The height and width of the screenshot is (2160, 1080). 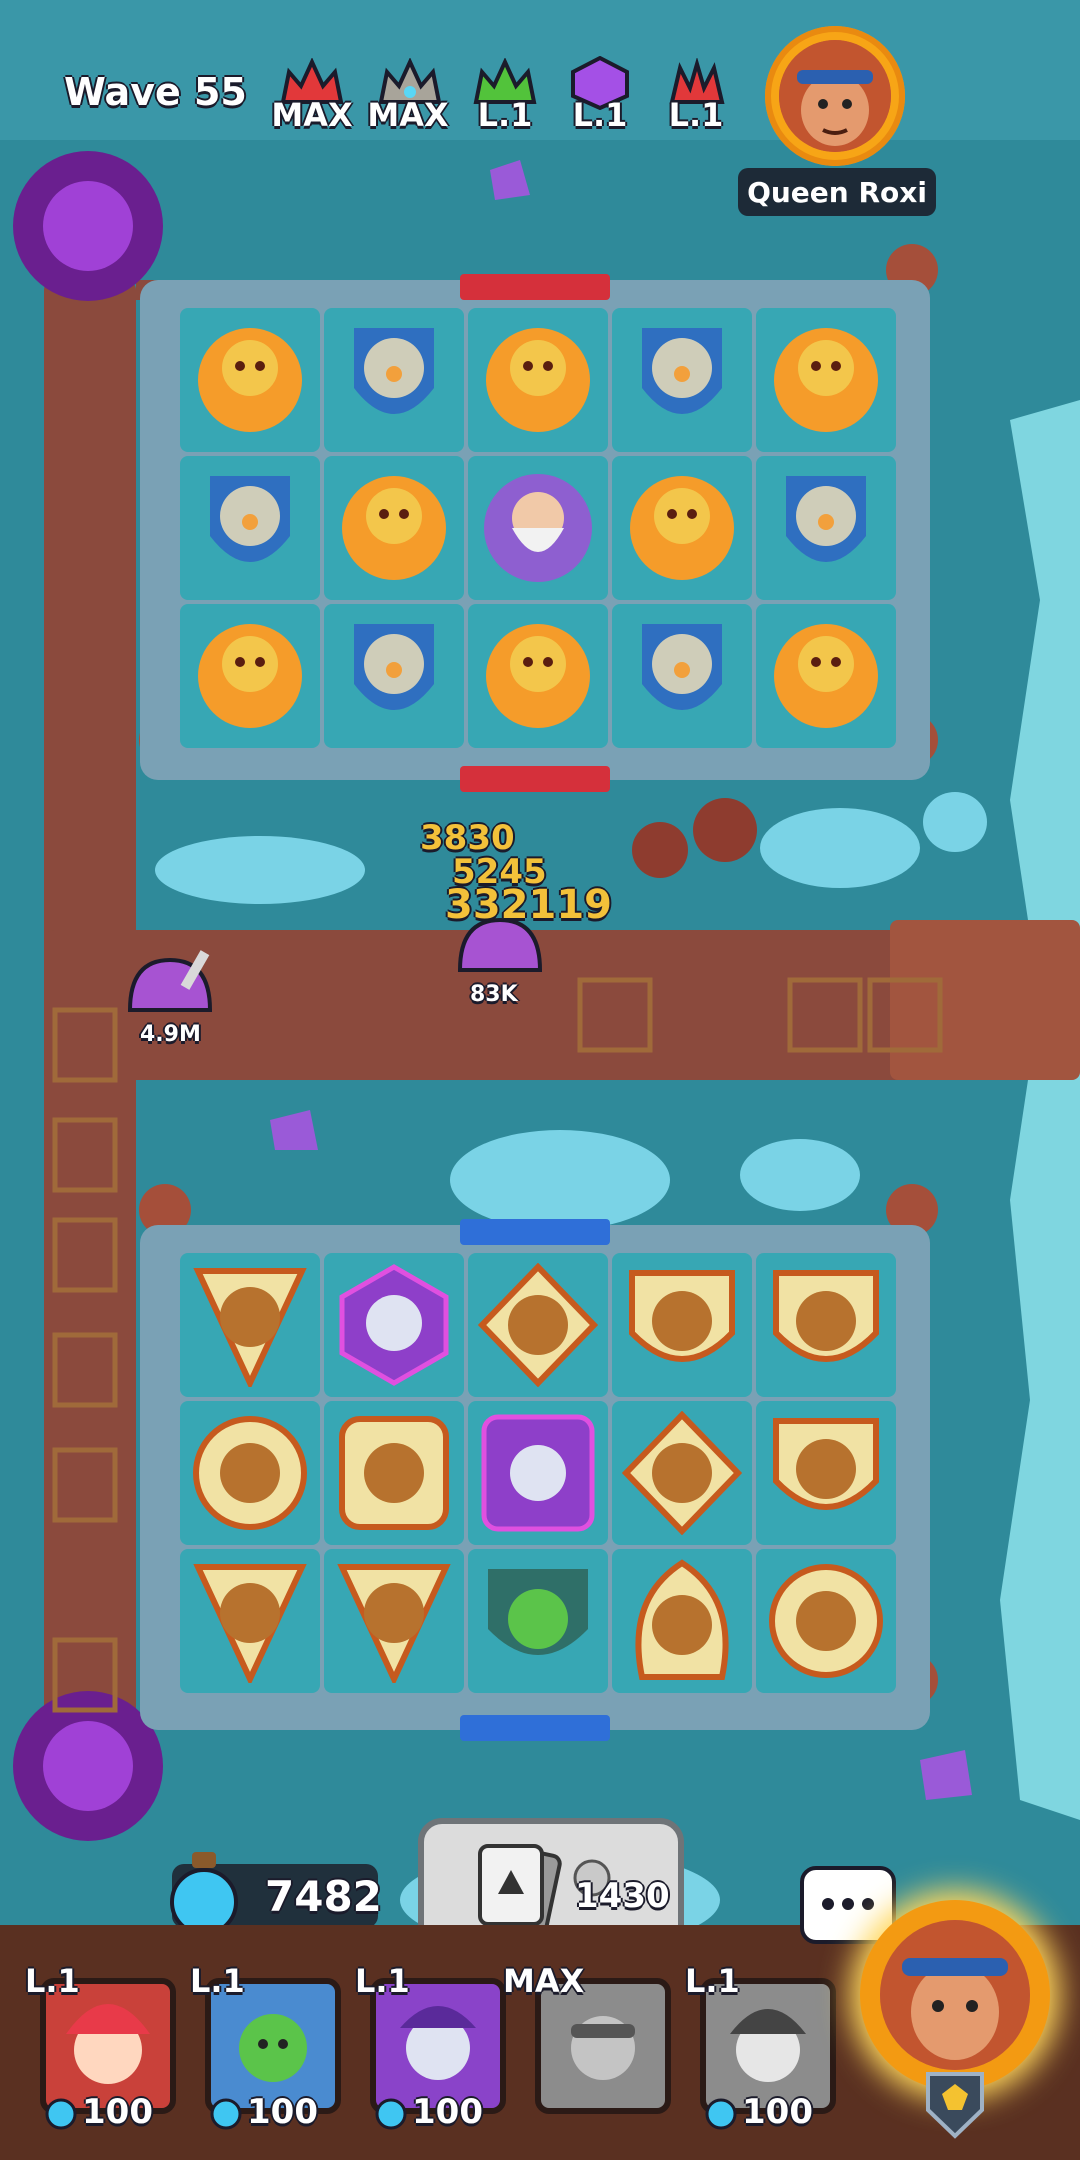 I want to click on mana-potion-icon, so click(x=204, y=1894).